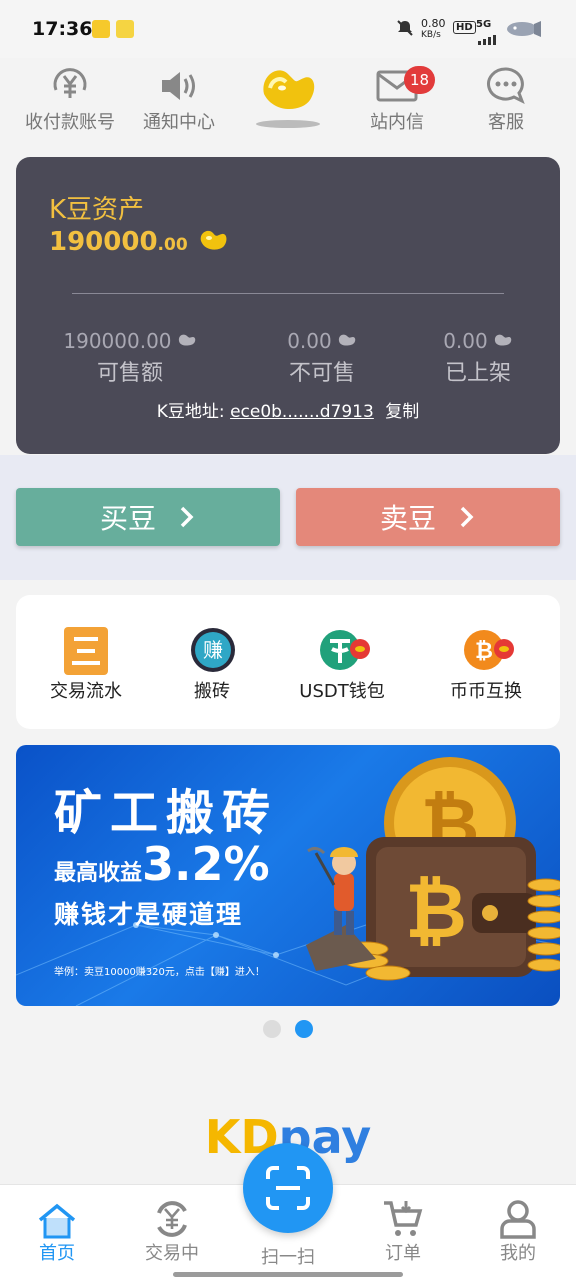 Image resolution: width=576 pixels, height=1280 pixels. I want to click on ledger-icon, so click(86, 651).